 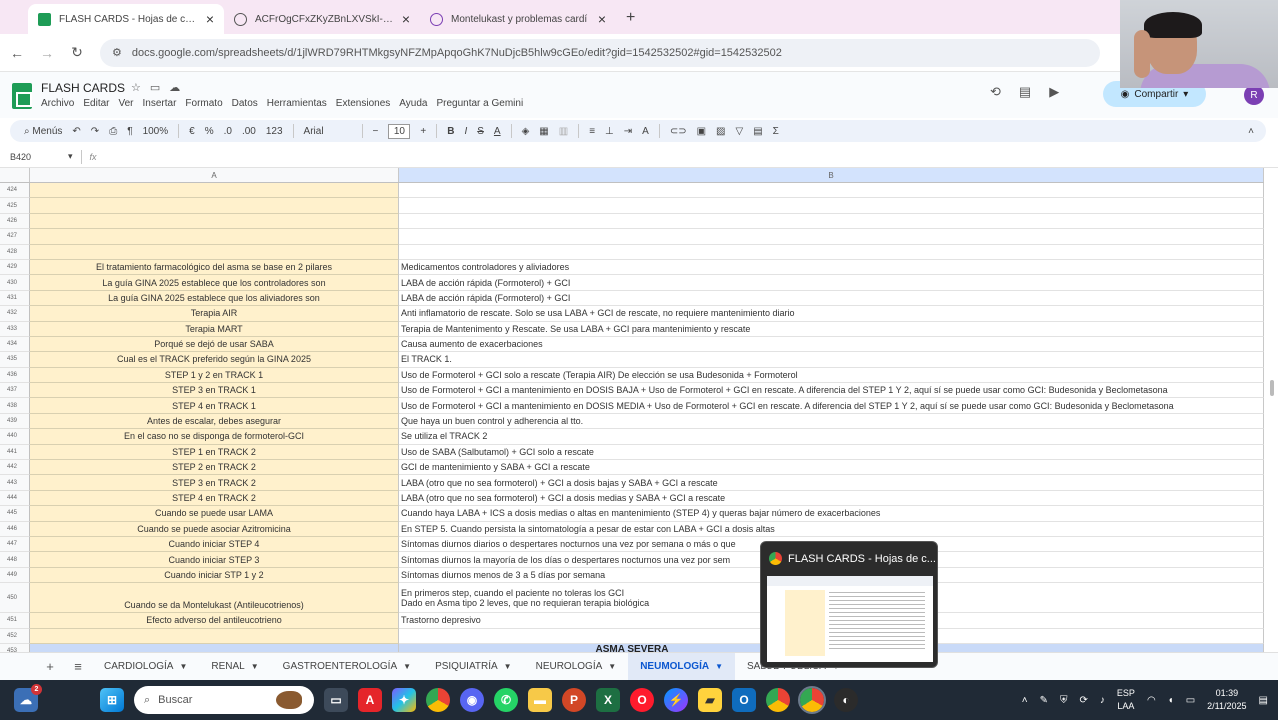 What do you see at coordinates (145, 667) in the screenshot?
I see `sheet-tab: CARDIOLOGÍA ▼` at bounding box center [145, 667].